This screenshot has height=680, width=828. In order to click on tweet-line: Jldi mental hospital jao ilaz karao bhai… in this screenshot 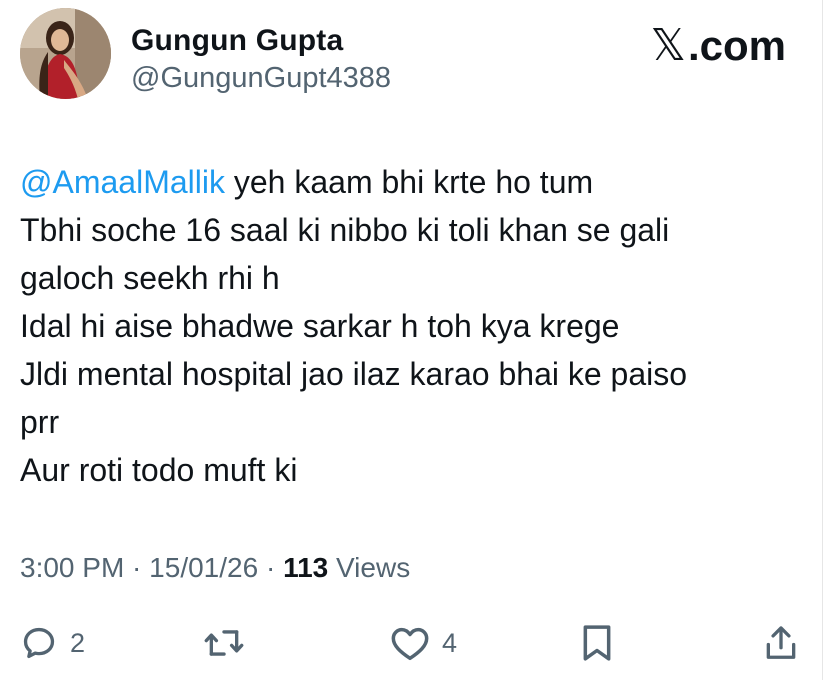, I will do `click(354, 374)`.